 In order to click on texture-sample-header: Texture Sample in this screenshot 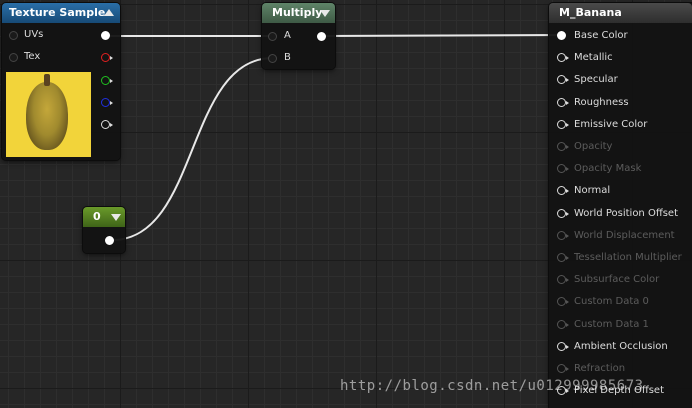, I will do `click(61, 13)`.